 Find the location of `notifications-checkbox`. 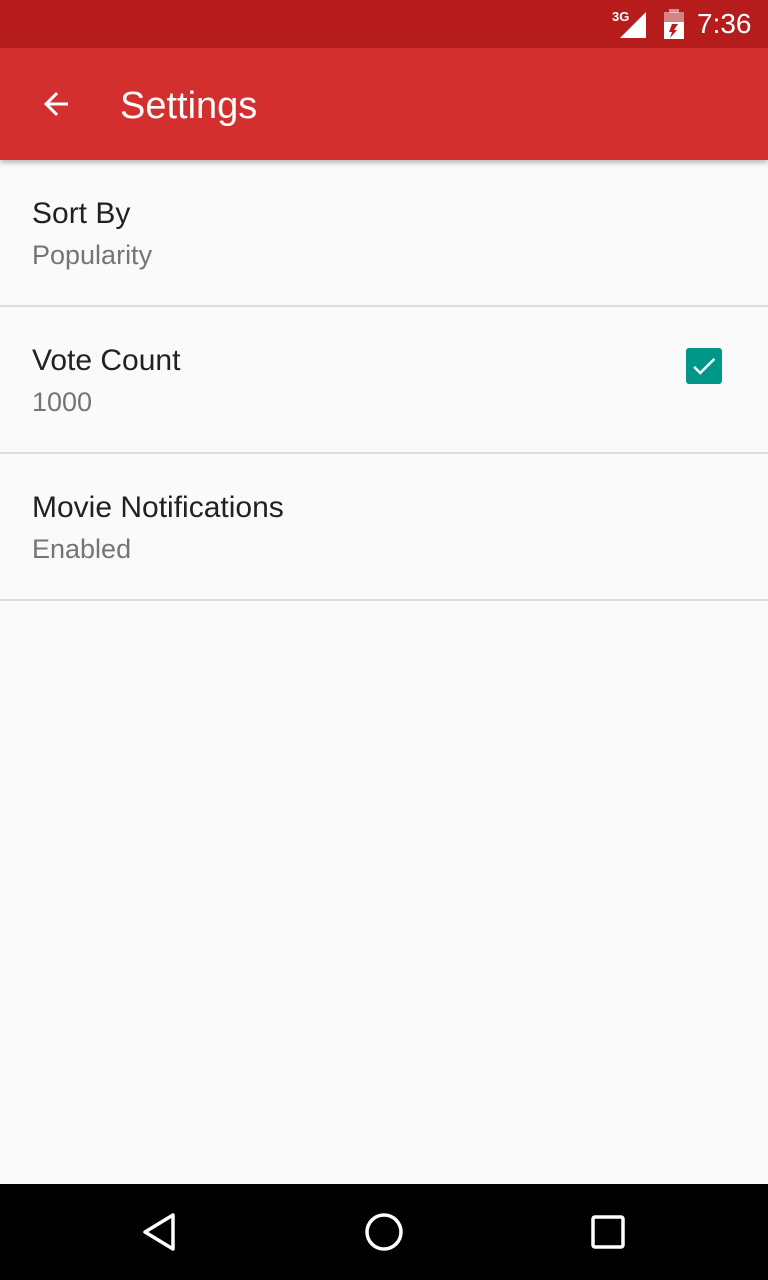

notifications-checkbox is located at coordinates (704, 366).